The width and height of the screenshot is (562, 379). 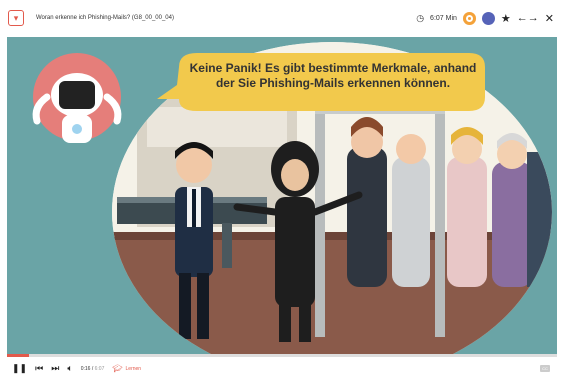 What do you see at coordinates (281, 368) in the screenshot?
I see `player-controls: ❚❚ ⏮ ⏭ 🔈︎ 0:16 / 6:07 🎓︎ Lernen CC` at bounding box center [281, 368].